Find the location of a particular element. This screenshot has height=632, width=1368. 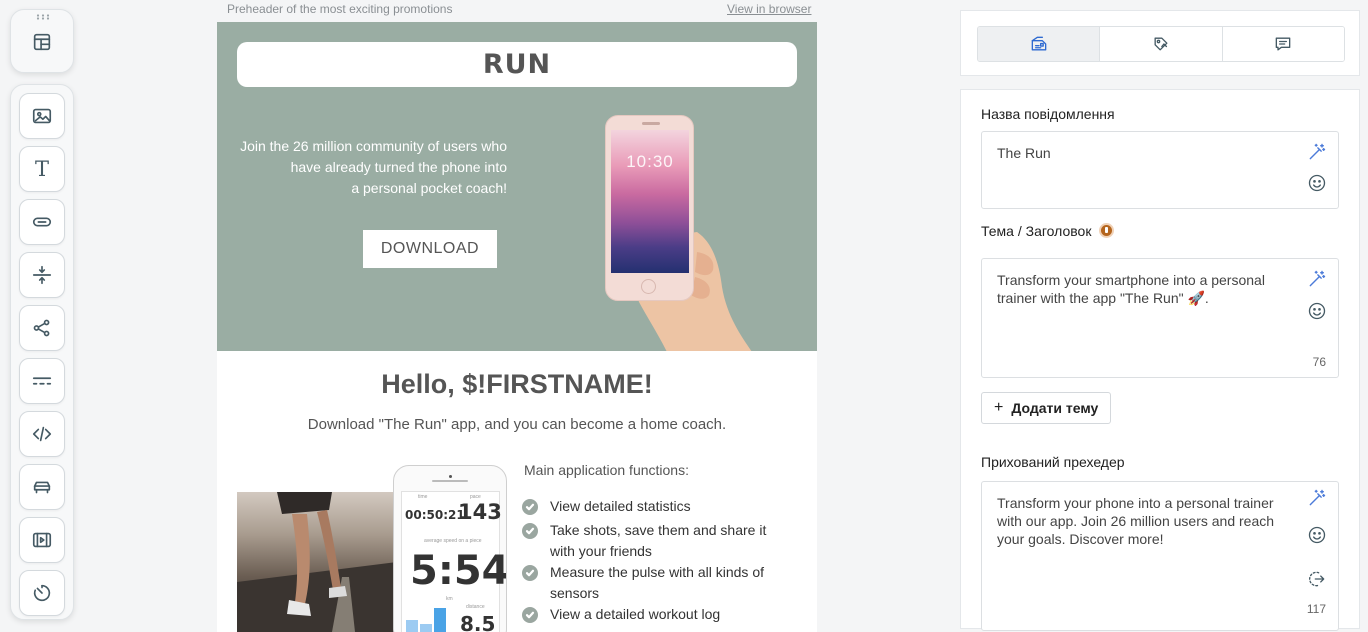

pace-value: 143 is located at coordinates (480, 512).